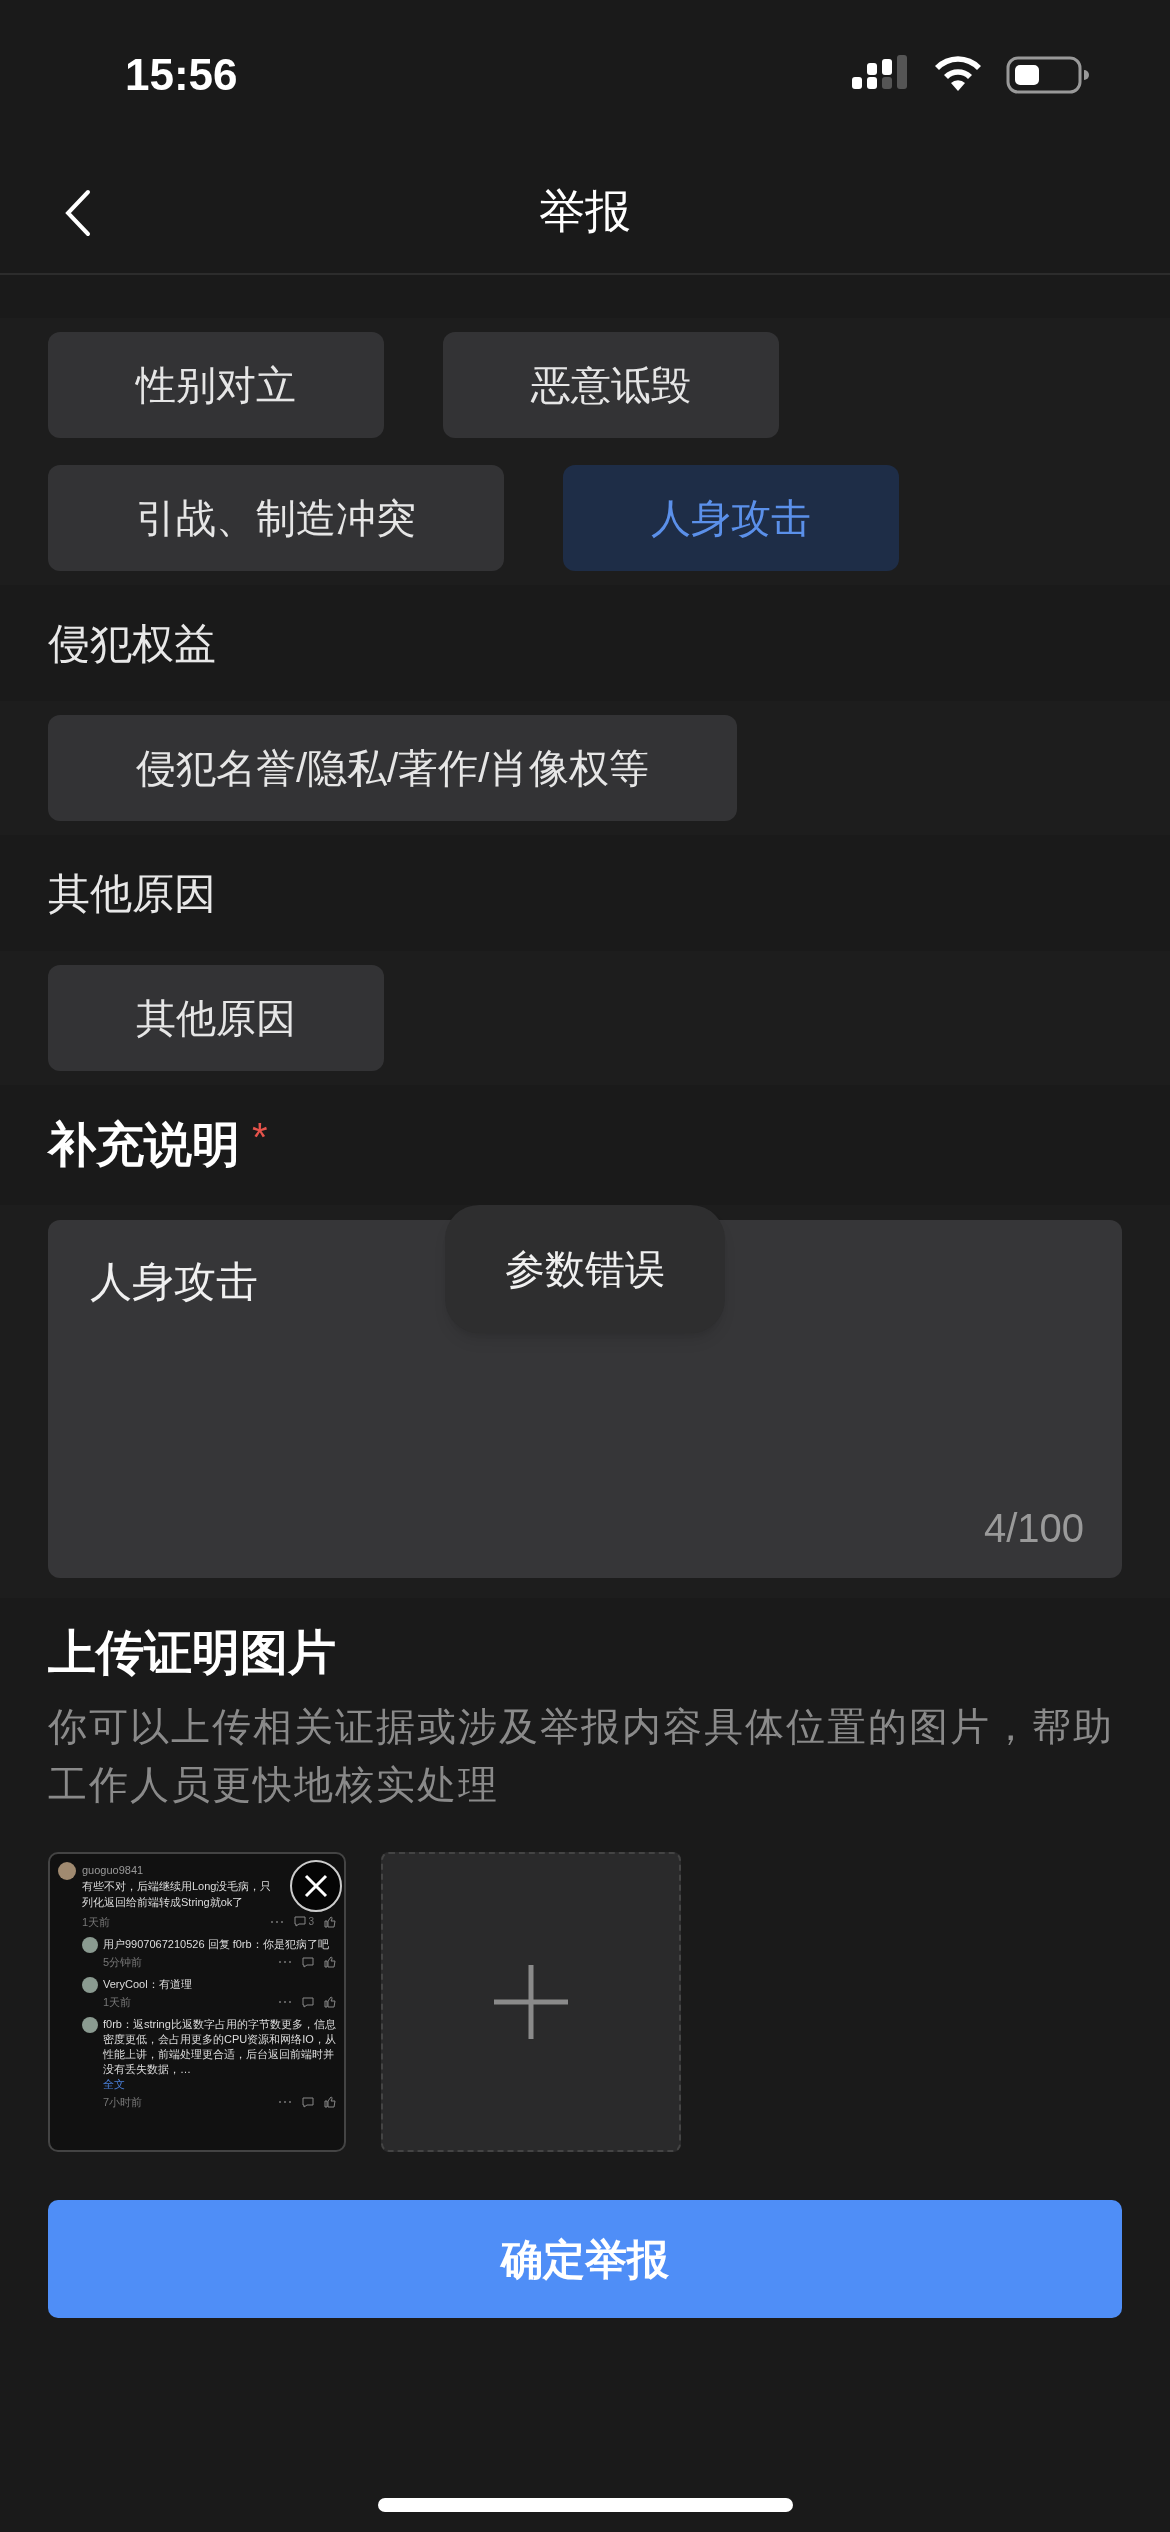  Describe the element at coordinates (260, 1137) in the screenshot. I see `required-mark: *` at that location.